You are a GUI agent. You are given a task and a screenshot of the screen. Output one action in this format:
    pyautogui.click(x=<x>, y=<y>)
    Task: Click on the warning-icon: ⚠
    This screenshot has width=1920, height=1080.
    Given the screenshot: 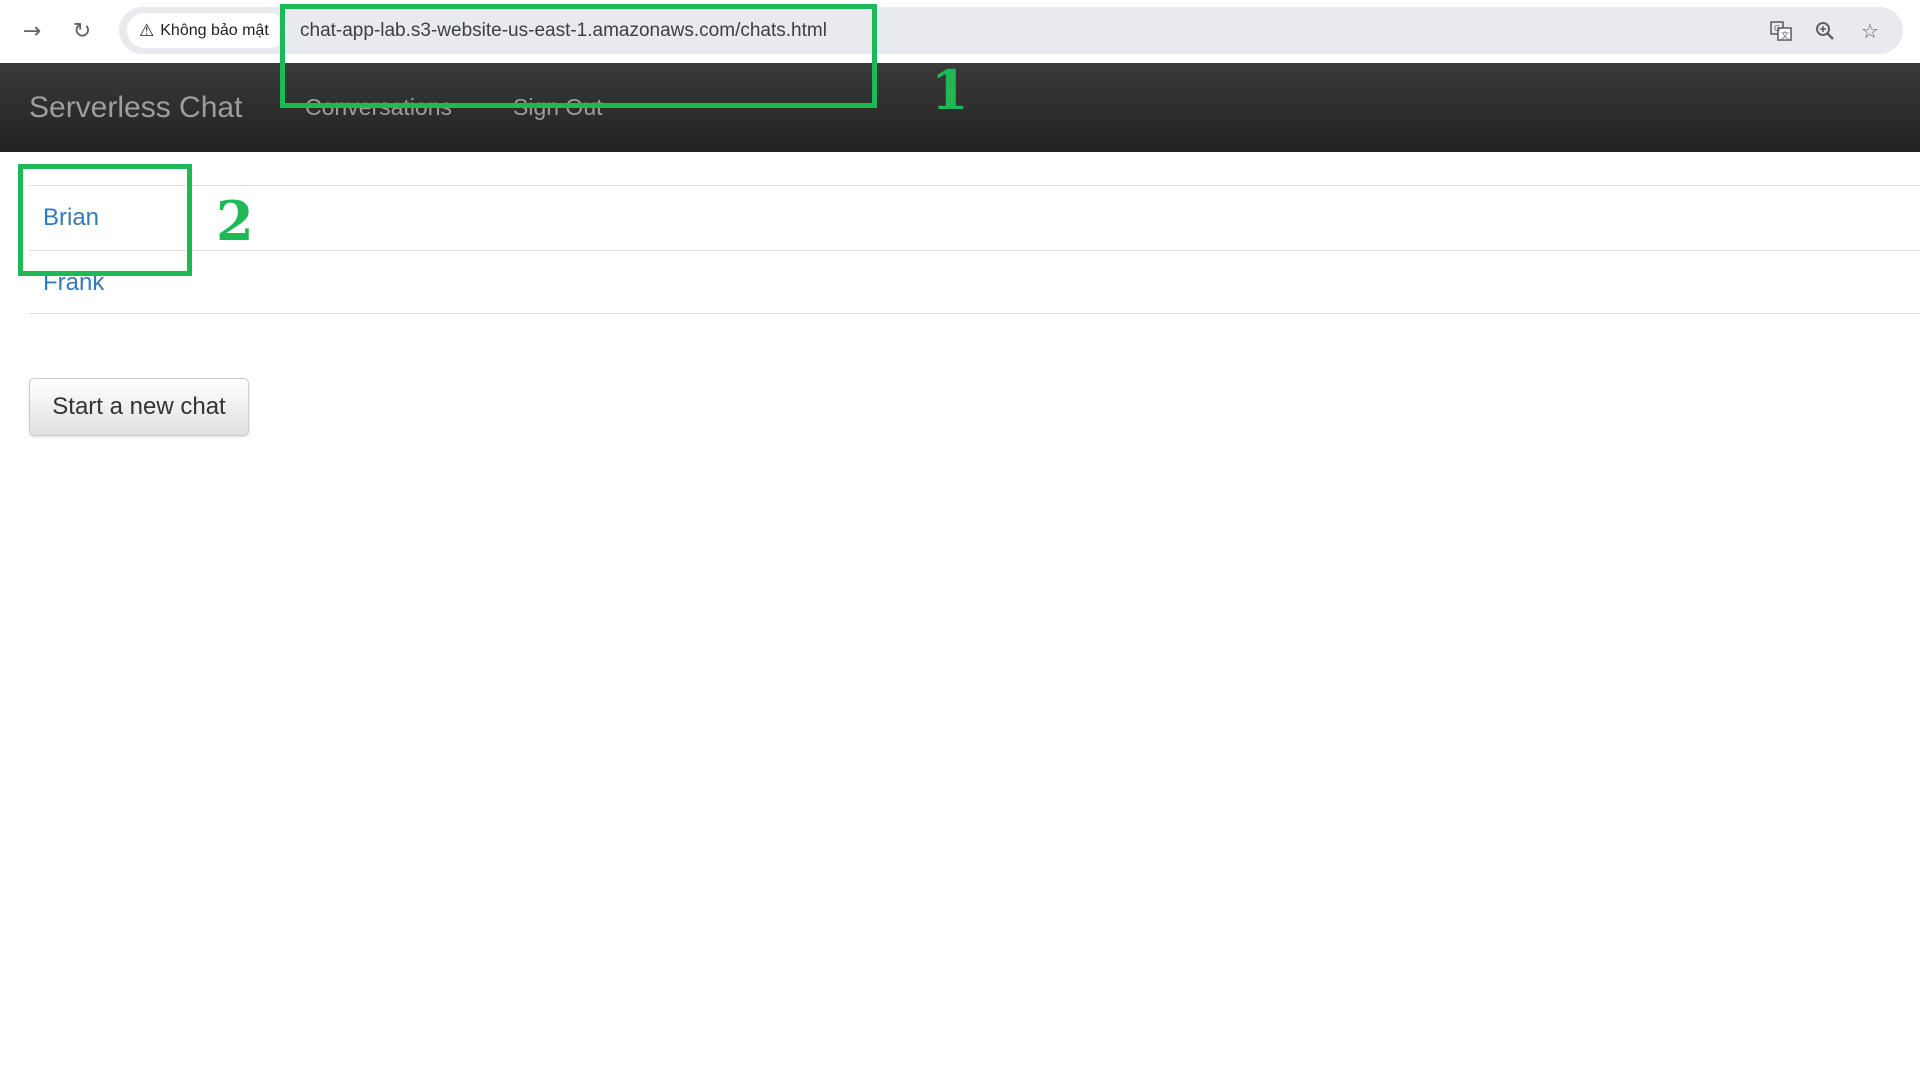 What is the action you would take?
    pyautogui.click(x=147, y=30)
    